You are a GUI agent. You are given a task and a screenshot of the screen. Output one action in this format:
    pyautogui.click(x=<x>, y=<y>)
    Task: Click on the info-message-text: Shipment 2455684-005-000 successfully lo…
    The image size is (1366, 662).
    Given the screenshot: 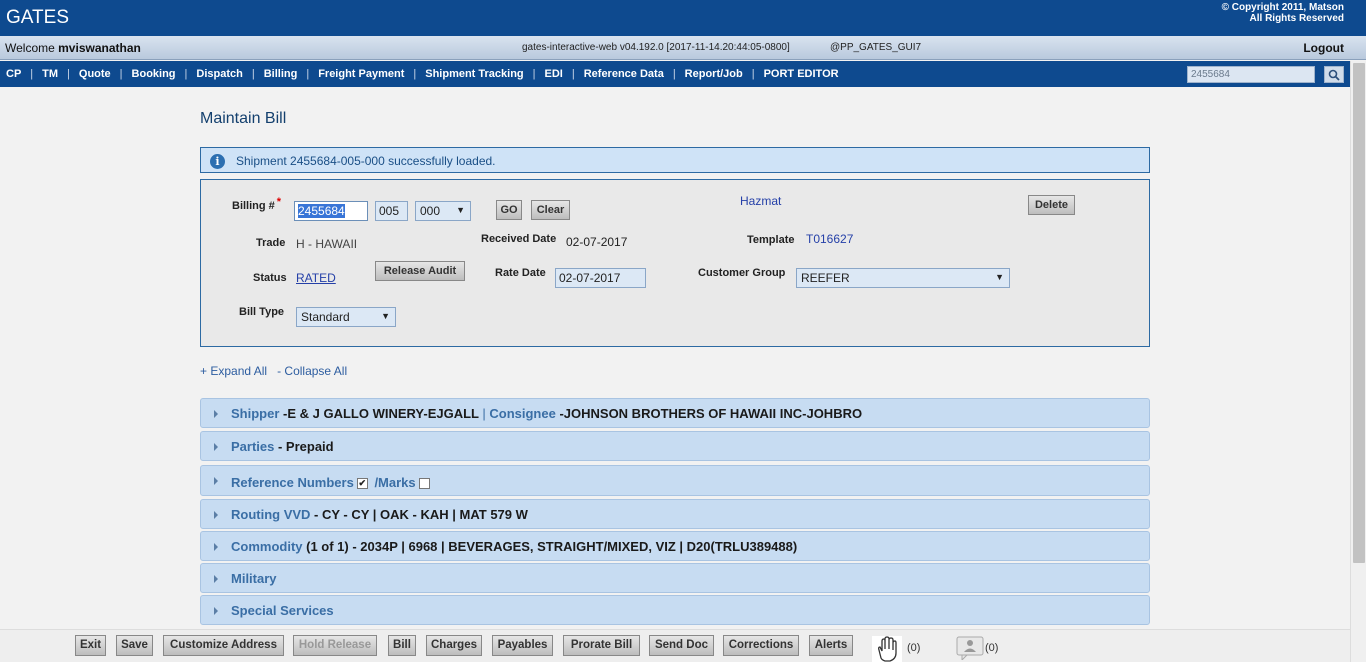 What is the action you would take?
    pyautogui.click(x=366, y=161)
    